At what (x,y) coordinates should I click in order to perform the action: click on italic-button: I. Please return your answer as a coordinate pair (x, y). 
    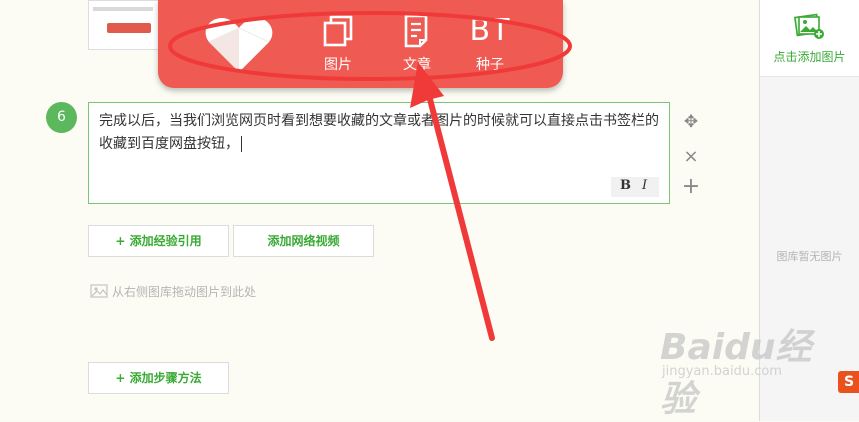
    Looking at the image, I should click on (644, 185).